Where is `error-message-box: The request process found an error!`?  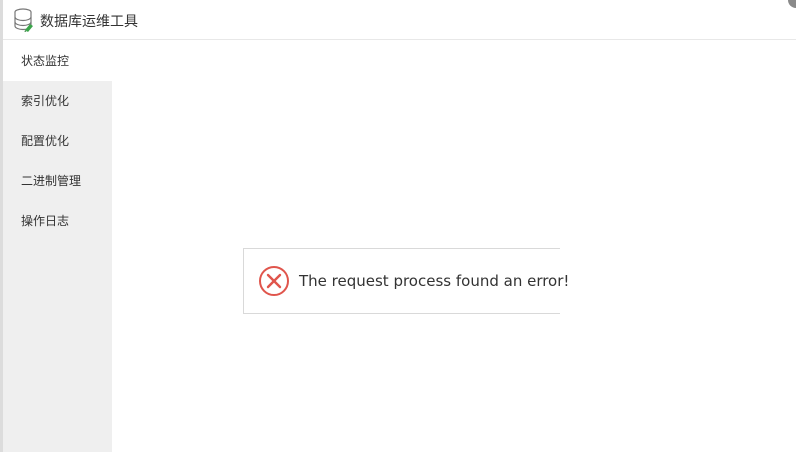 error-message-box: The request process found an error! is located at coordinates (406, 281).